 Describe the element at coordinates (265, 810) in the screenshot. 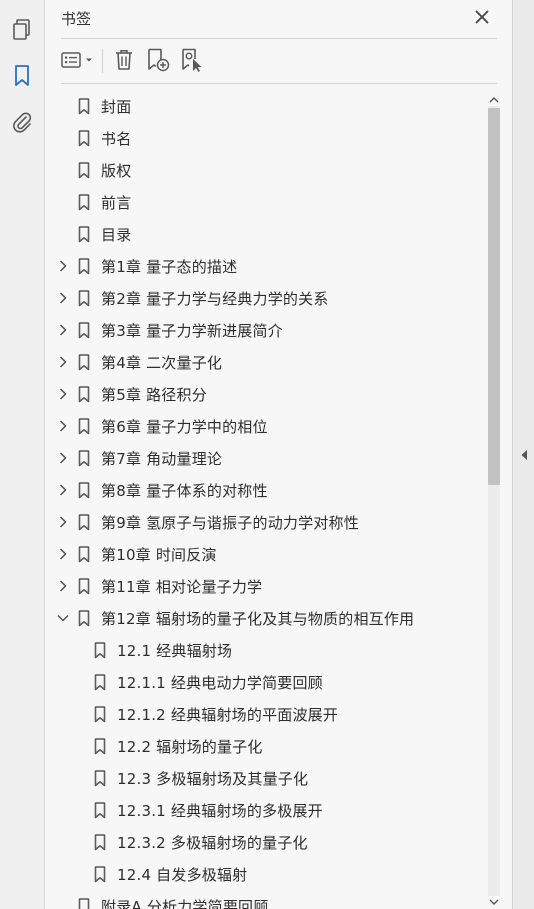

I see `bookmark-item: 12.3.1 经典辐射场的多极展开` at that location.